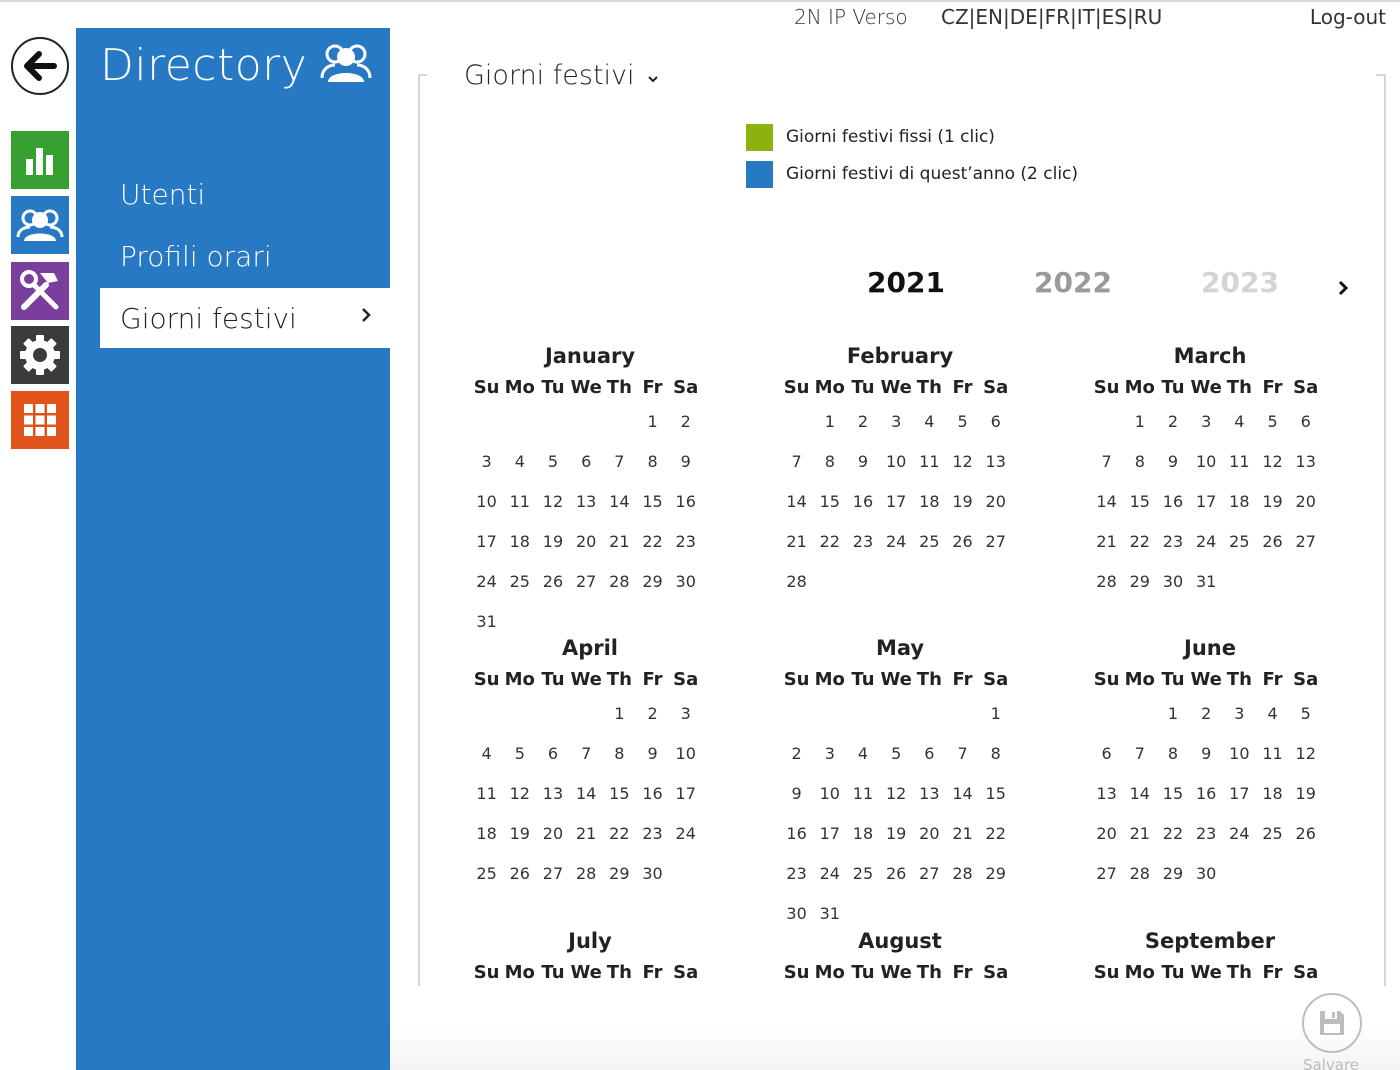 The width and height of the screenshot is (1400, 1070). What do you see at coordinates (962, 461) in the screenshot?
I see `calendar-day: 12` at bounding box center [962, 461].